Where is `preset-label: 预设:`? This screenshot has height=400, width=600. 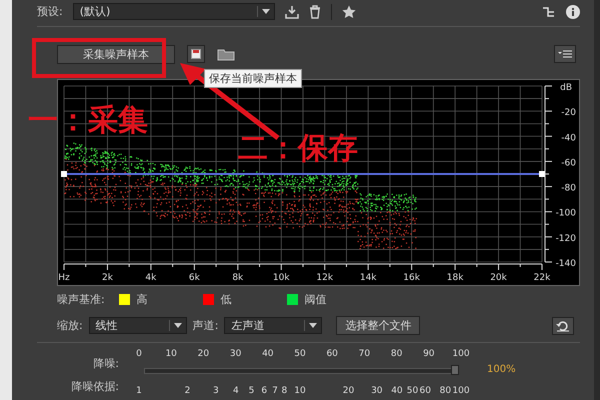
preset-label: 预设: is located at coordinates (50, 12).